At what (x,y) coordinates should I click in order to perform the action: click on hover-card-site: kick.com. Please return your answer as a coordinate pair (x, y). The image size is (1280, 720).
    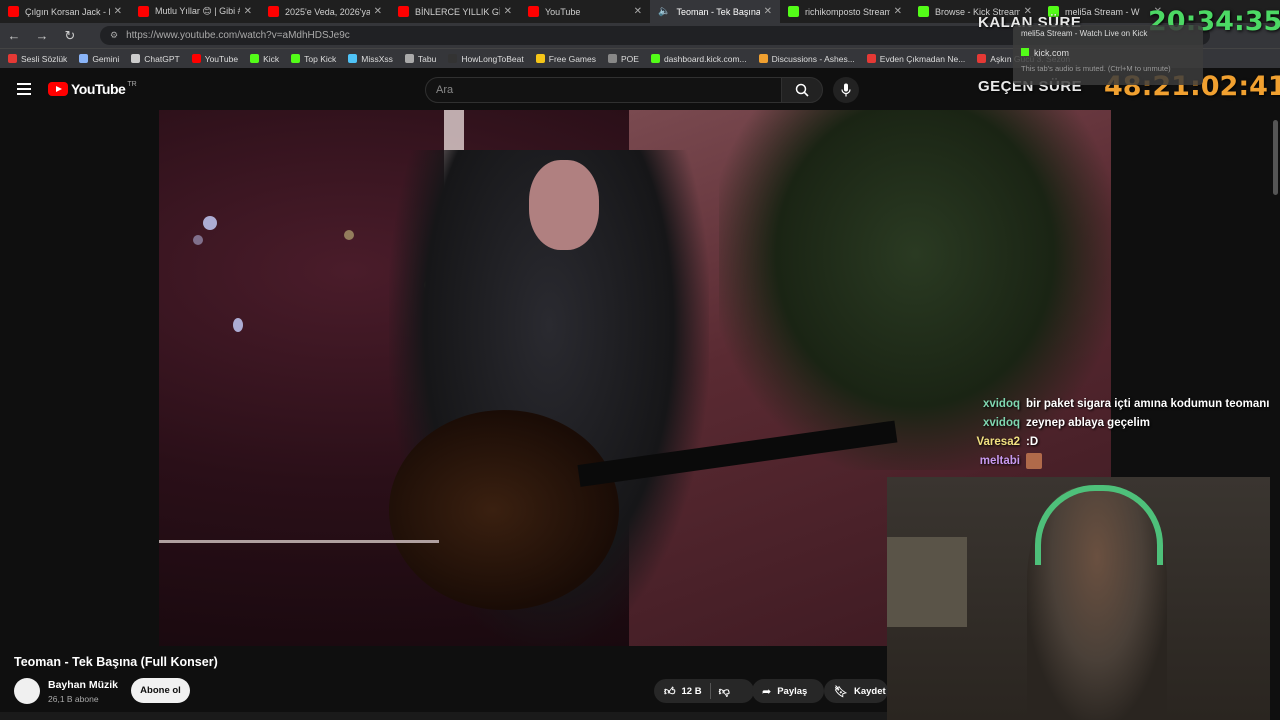
    Looking at the image, I should click on (1108, 53).